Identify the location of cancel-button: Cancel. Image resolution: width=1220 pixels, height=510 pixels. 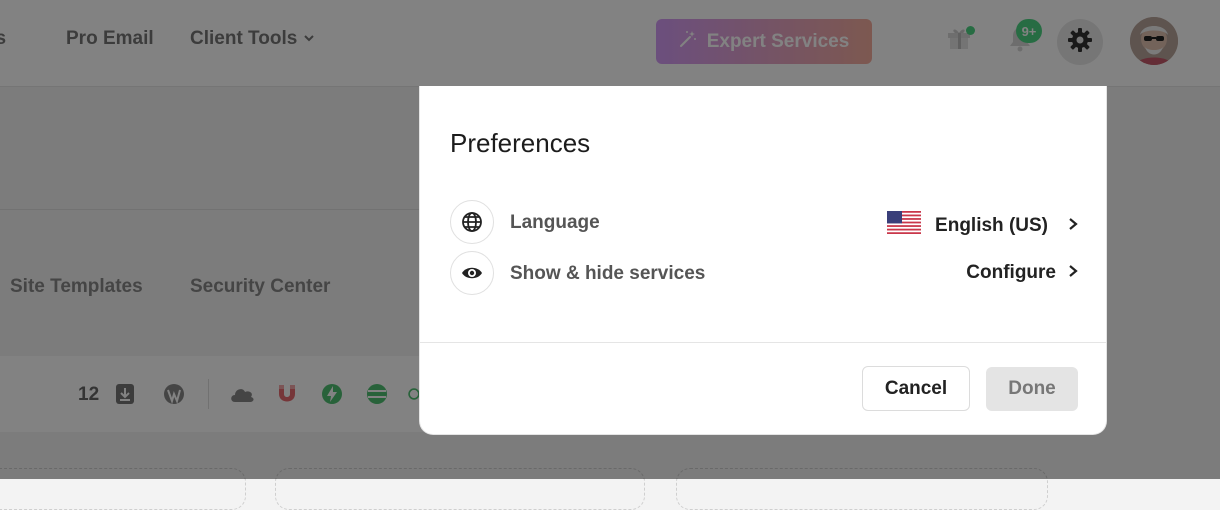
(916, 388).